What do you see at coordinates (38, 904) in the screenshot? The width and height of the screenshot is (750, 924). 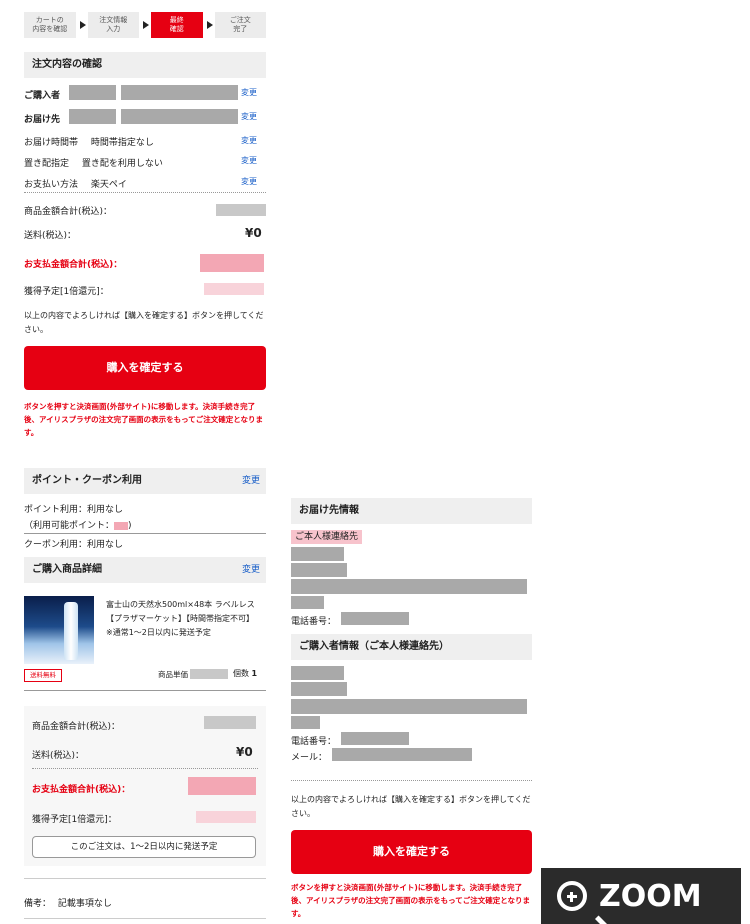 I see `remarks-label: 備考：` at bounding box center [38, 904].